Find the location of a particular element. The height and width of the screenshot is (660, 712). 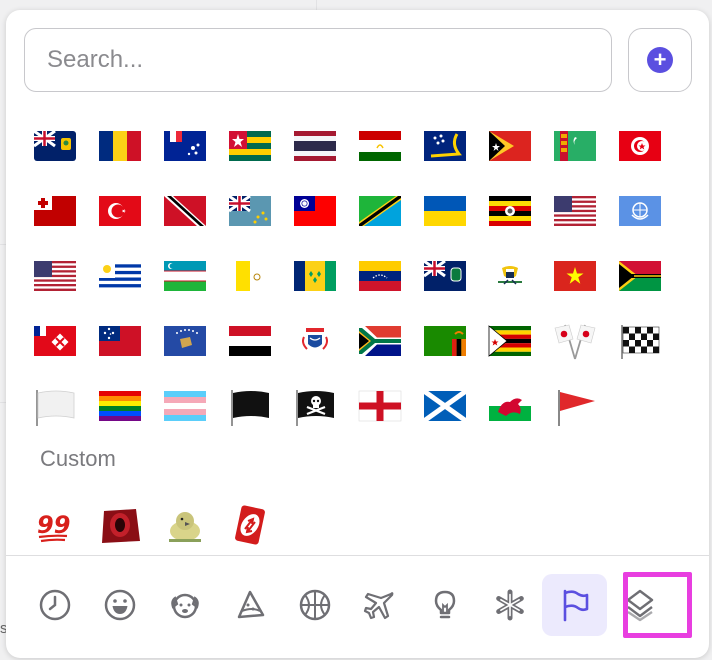

clock-icon is located at coordinates (54, 605).